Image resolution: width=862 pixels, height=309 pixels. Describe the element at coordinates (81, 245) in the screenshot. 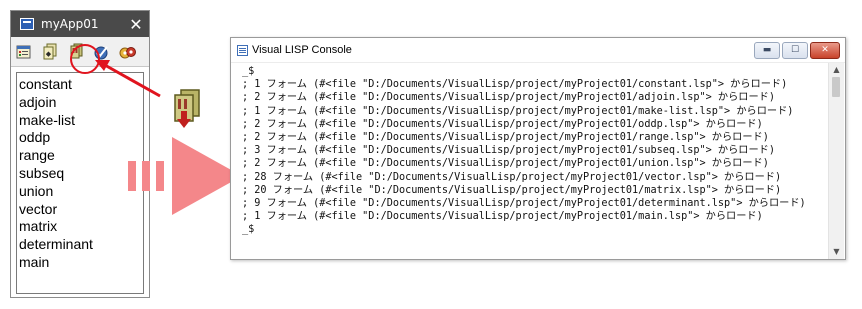

I see `list-item: determinant` at that location.